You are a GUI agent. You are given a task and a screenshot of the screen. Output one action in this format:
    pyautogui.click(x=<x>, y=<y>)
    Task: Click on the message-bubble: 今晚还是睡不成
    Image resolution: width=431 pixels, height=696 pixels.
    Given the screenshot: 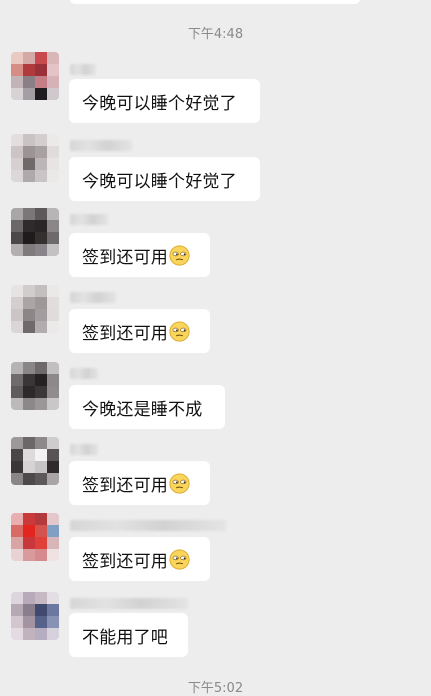 What is the action you would take?
    pyautogui.click(x=147, y=407)
    